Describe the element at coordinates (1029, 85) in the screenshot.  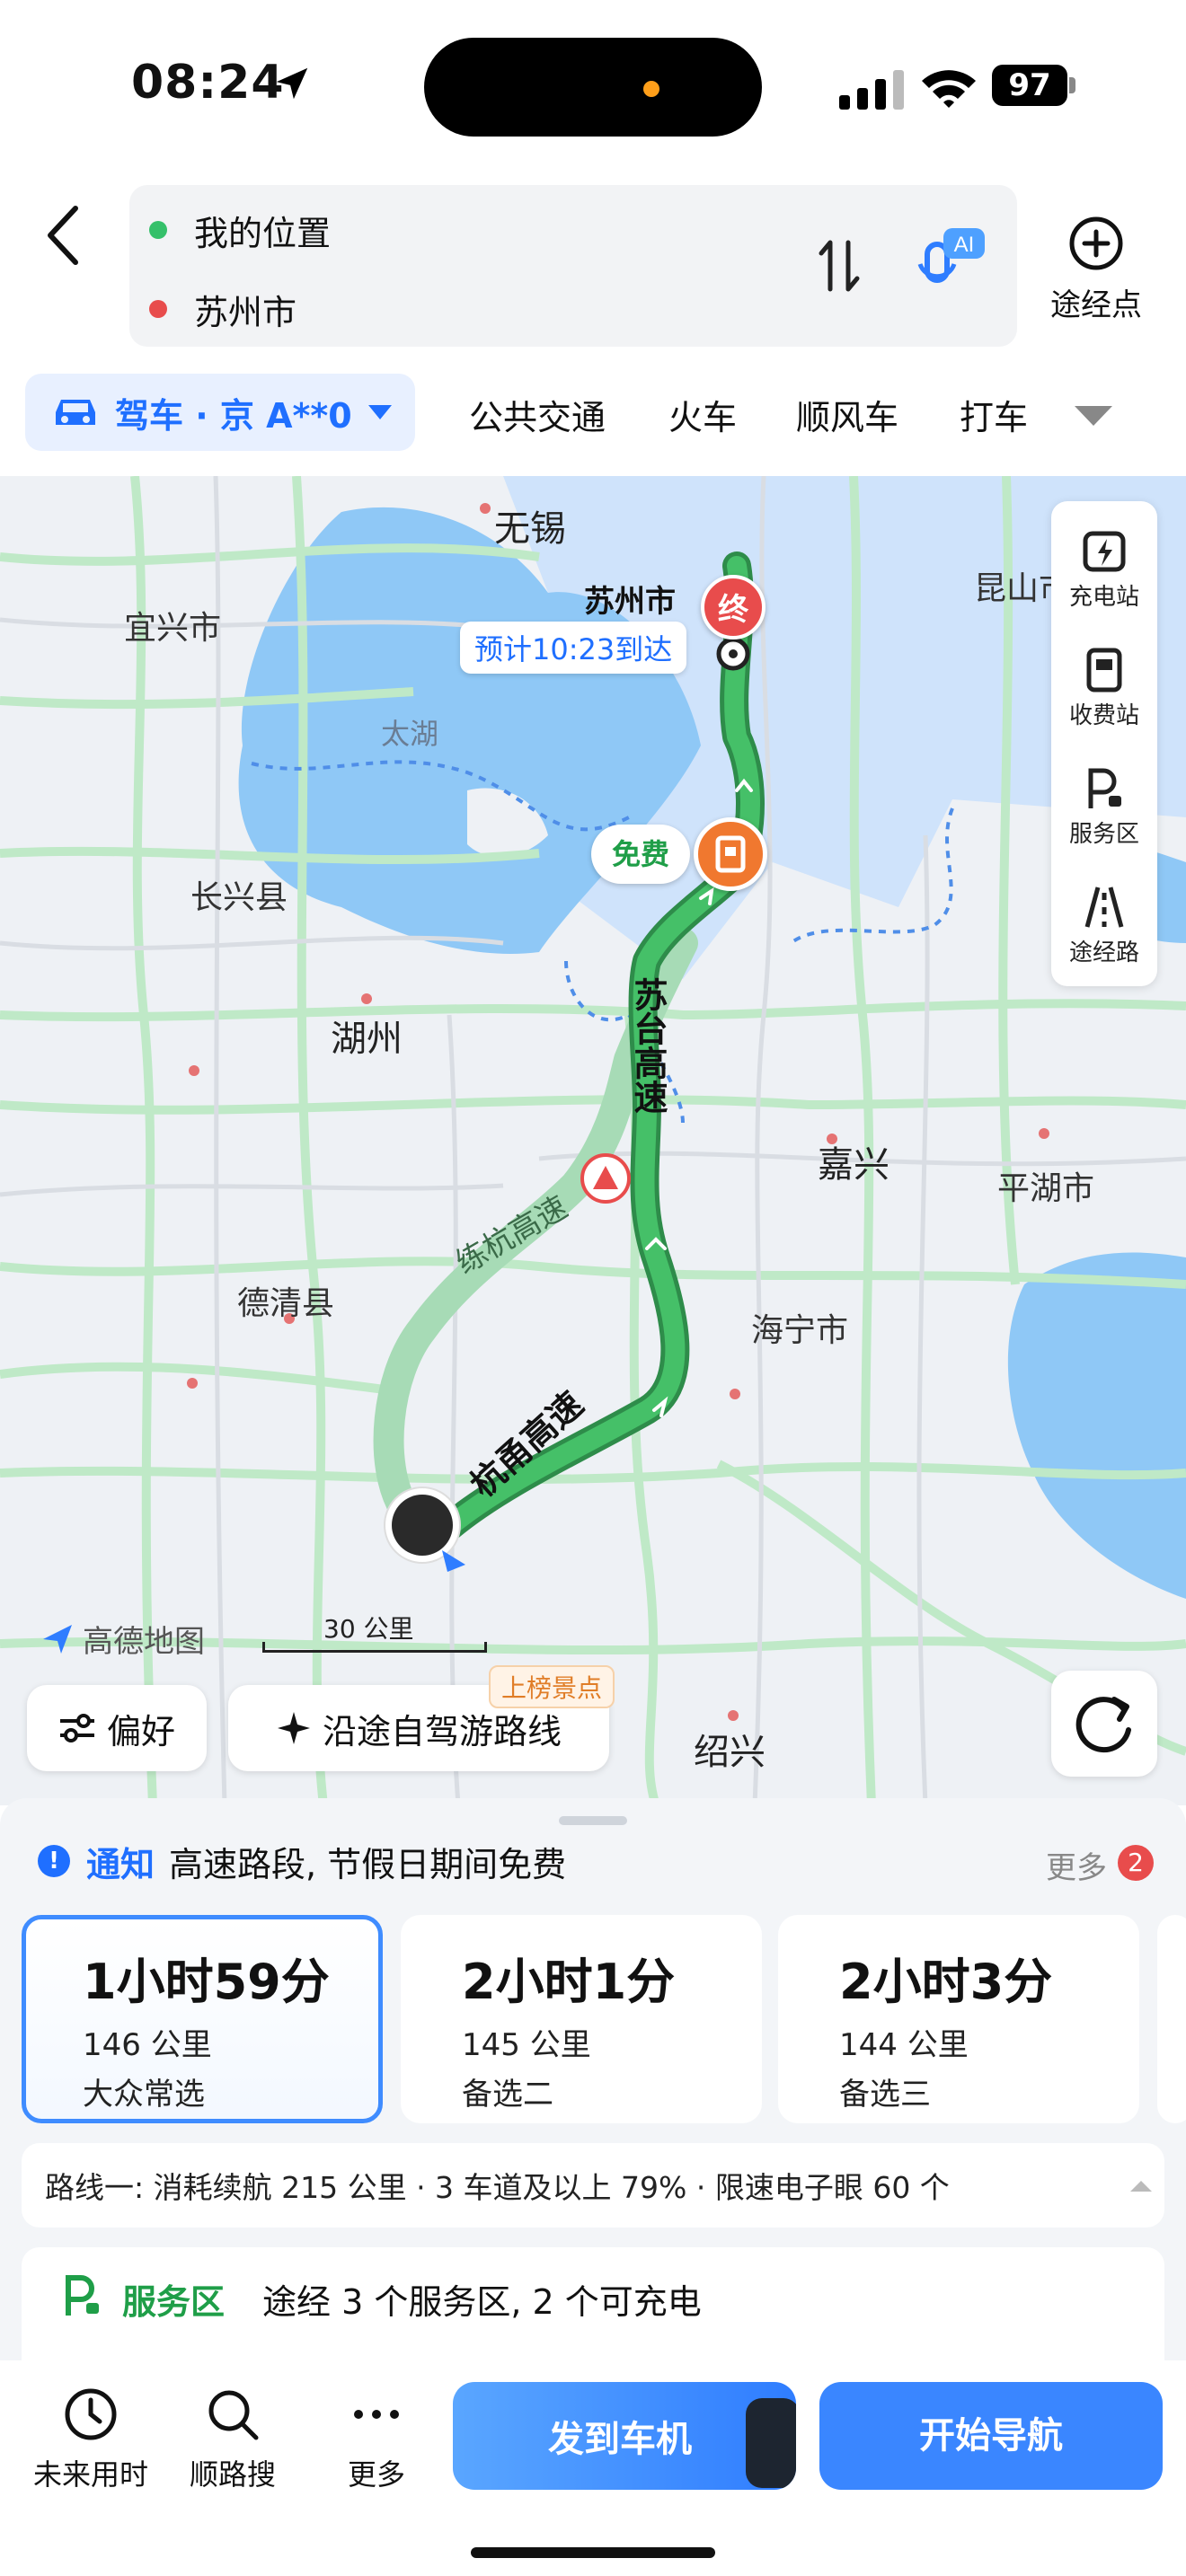
I see `battery-level: 97` at that location.